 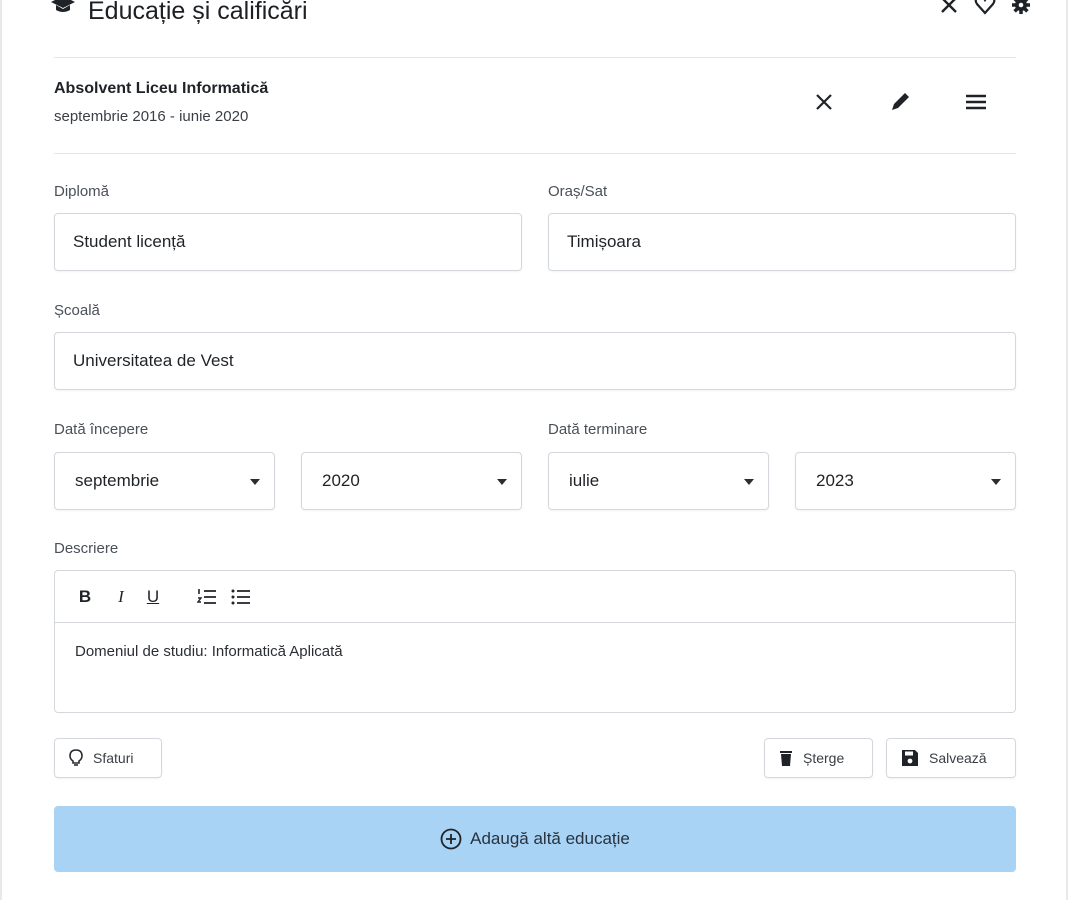 What do you see at coordinates (584, 480) in the screenshot?
I see `end-month-value: iulie` at bounding box center [584, 480].